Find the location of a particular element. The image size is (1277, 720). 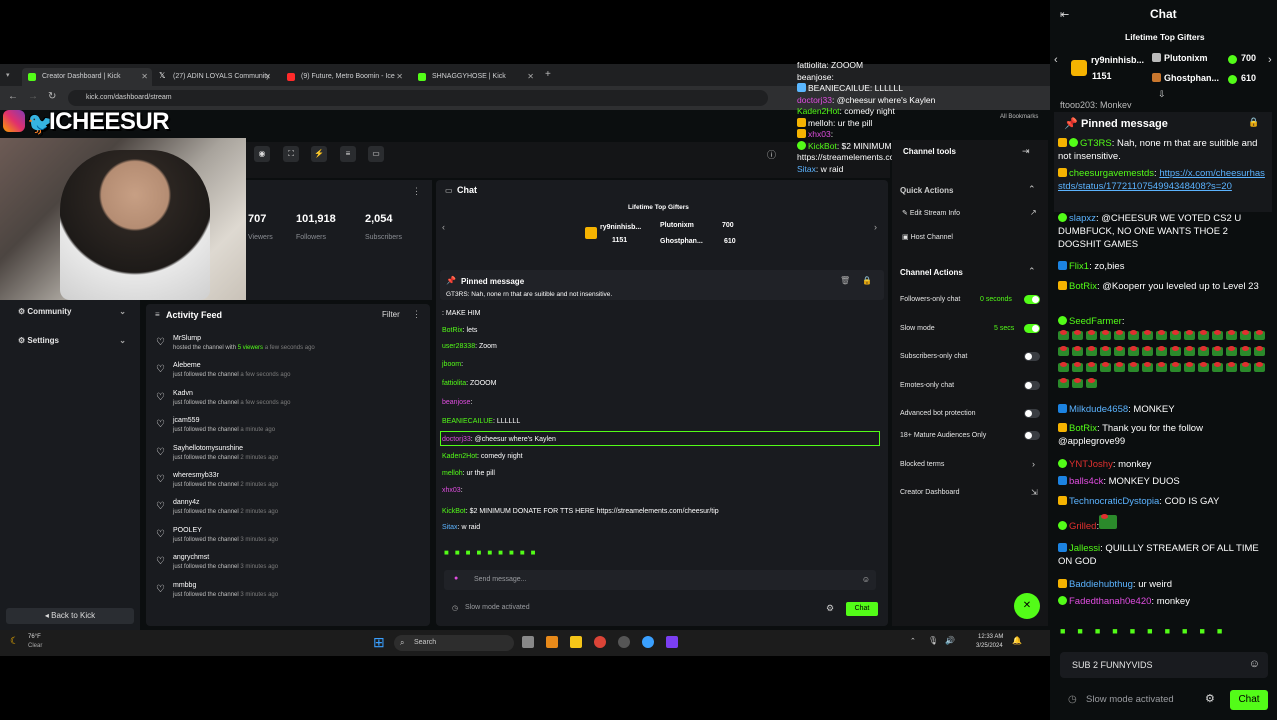

chat-settings-icon: ⚙ is located at coordinates (1210, 698).